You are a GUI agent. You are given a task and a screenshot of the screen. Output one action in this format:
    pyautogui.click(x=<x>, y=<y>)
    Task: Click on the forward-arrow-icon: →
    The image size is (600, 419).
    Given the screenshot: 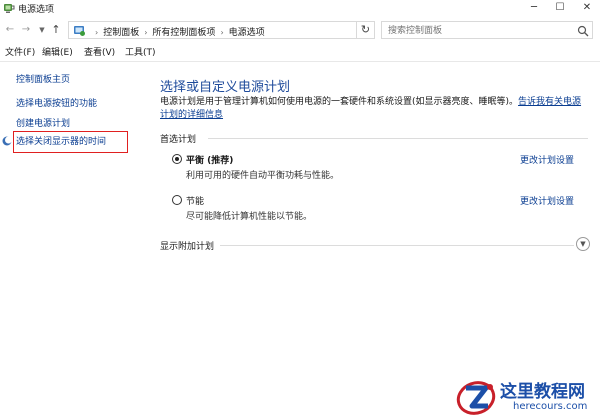 What is the action you would take?
    pyautogui.click(x=26, y=30)
    